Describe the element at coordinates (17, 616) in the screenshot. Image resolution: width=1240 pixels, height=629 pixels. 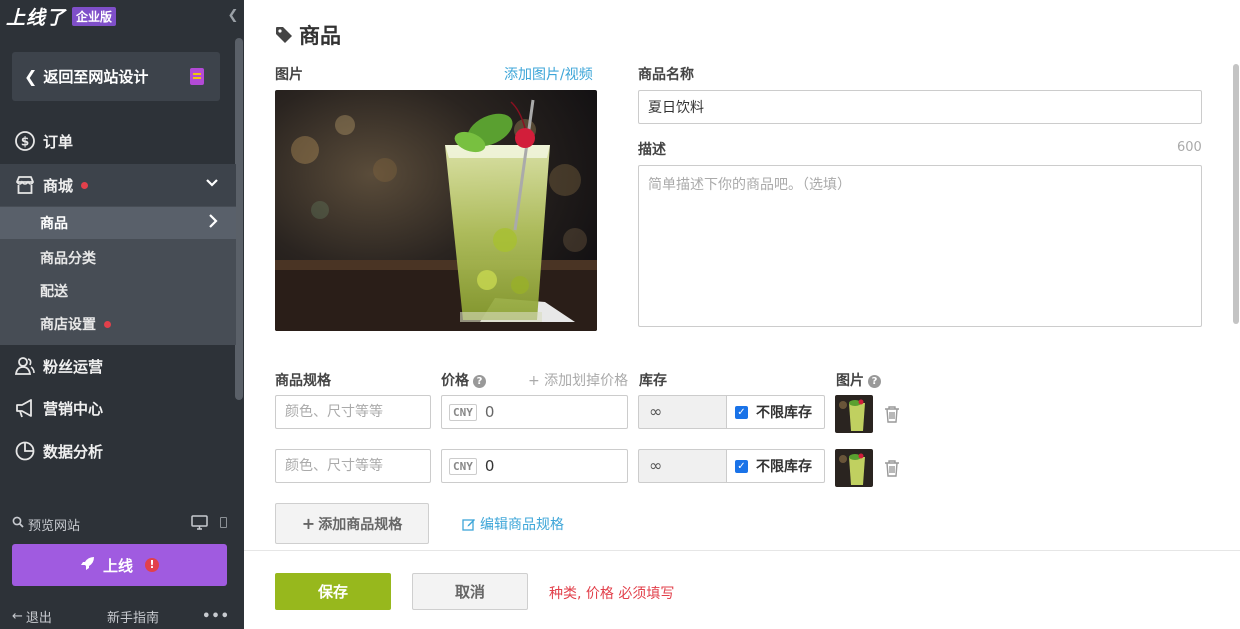
I see `arrow-left-icon: ←` at that location.